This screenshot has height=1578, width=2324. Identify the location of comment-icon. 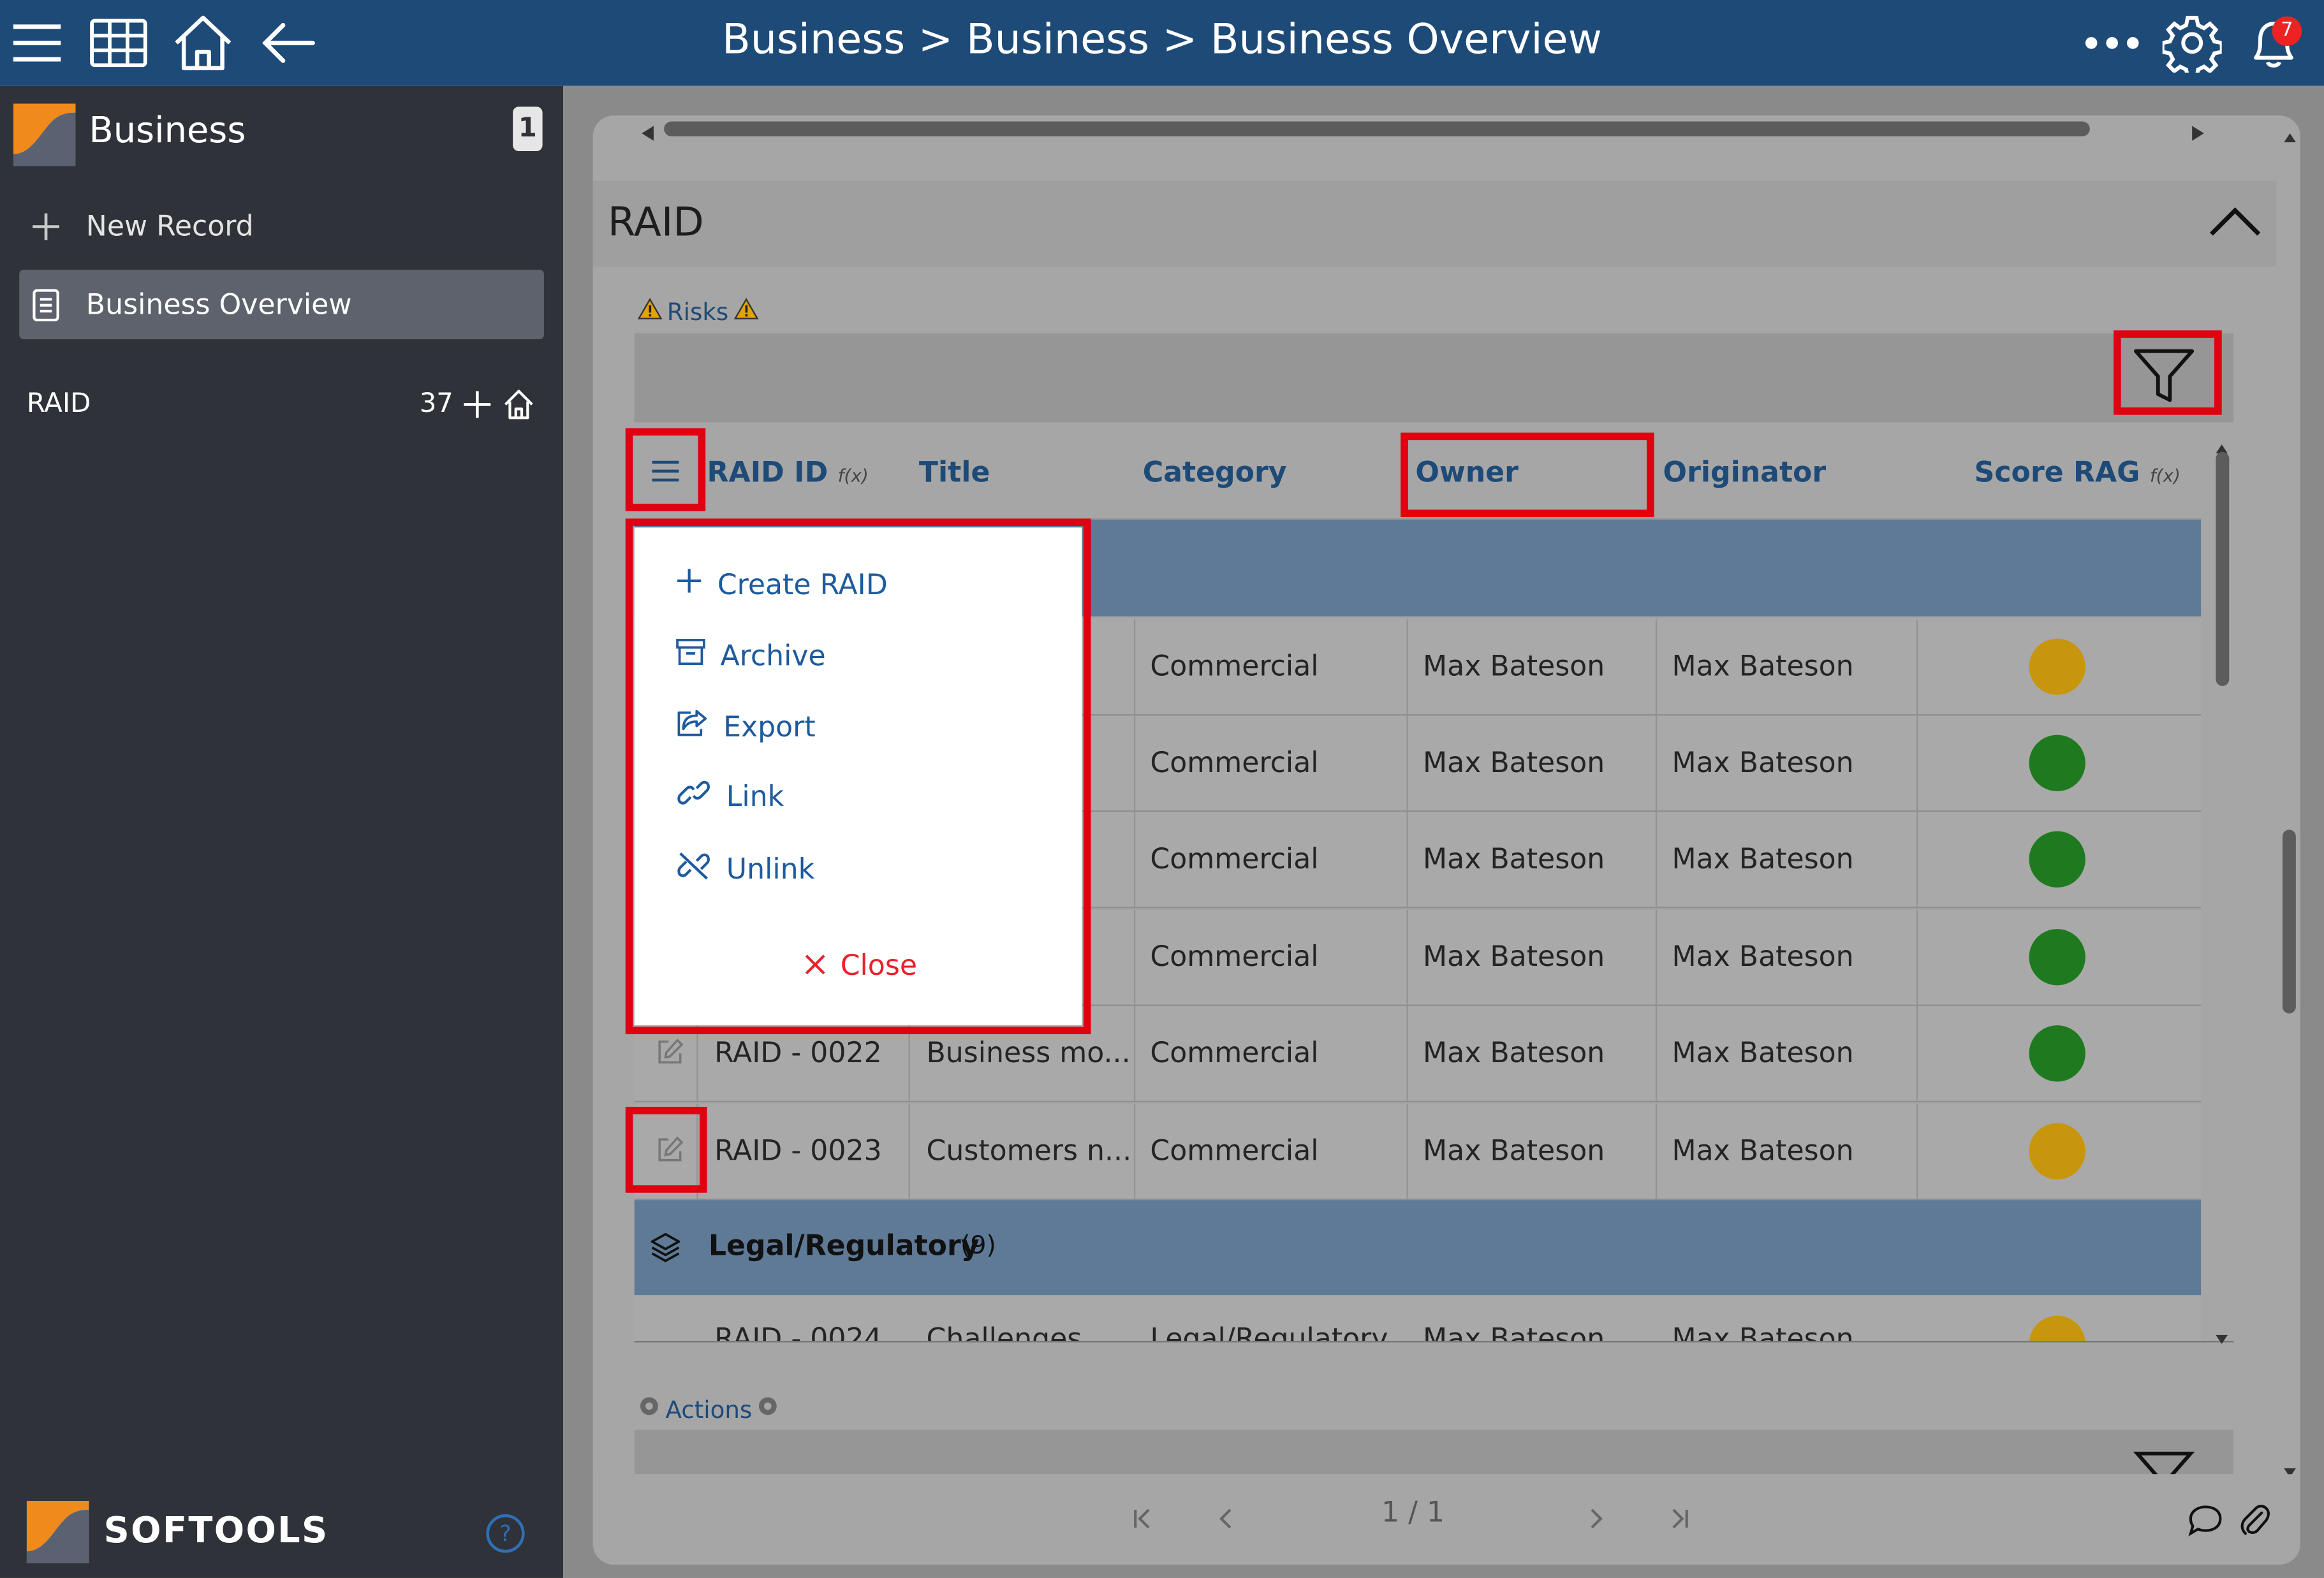
(2206, 1520).